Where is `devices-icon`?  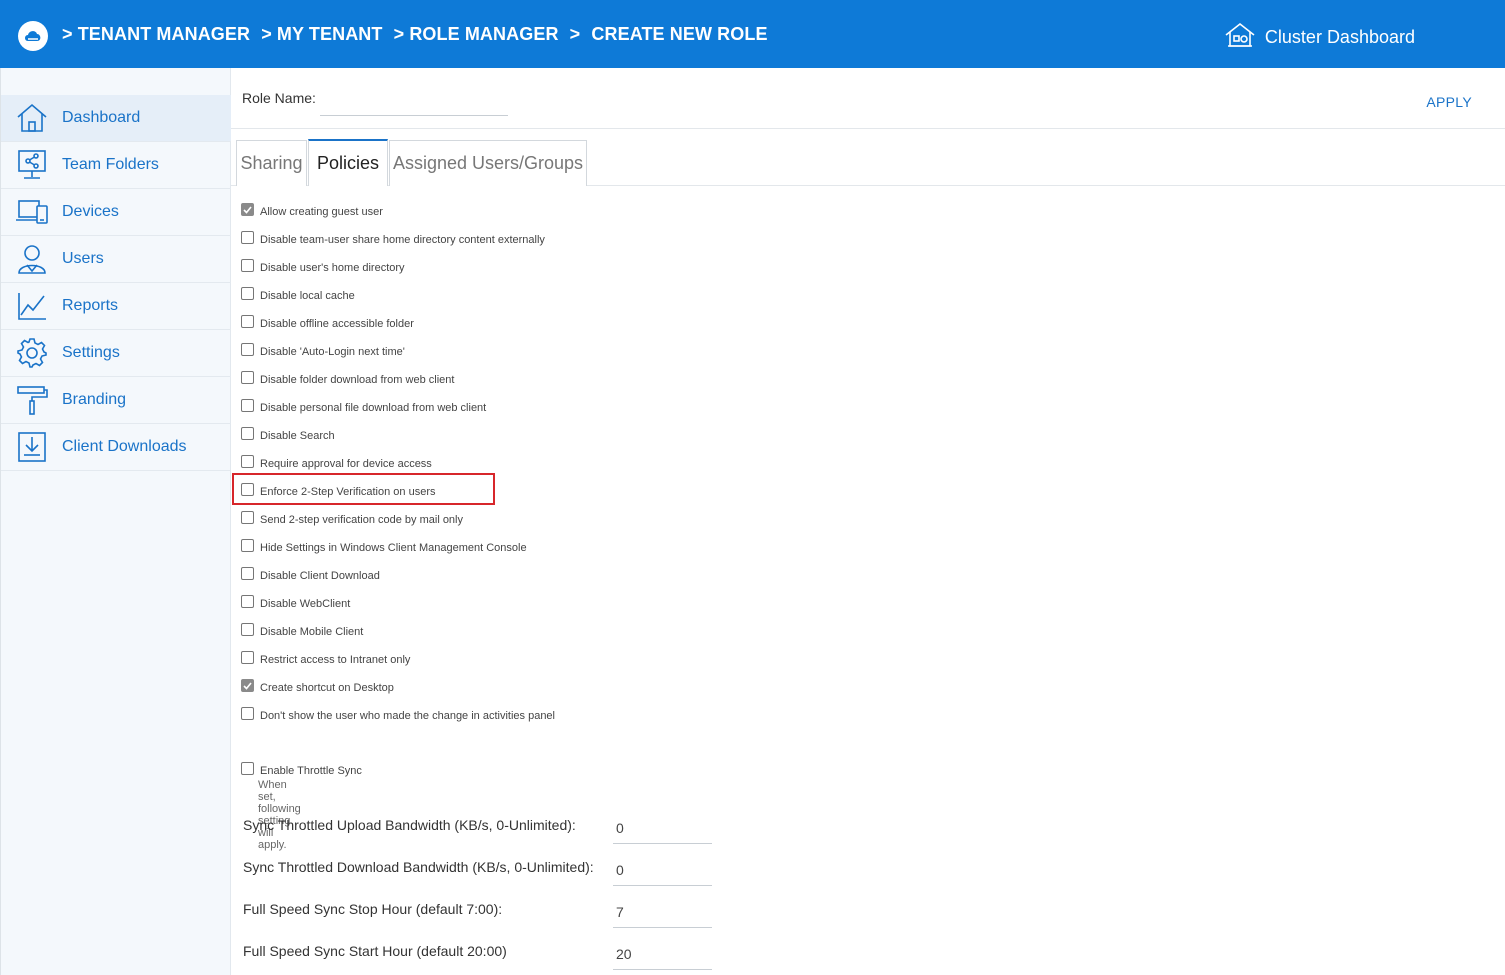 devices-icon is located at coordinates (32, 212).